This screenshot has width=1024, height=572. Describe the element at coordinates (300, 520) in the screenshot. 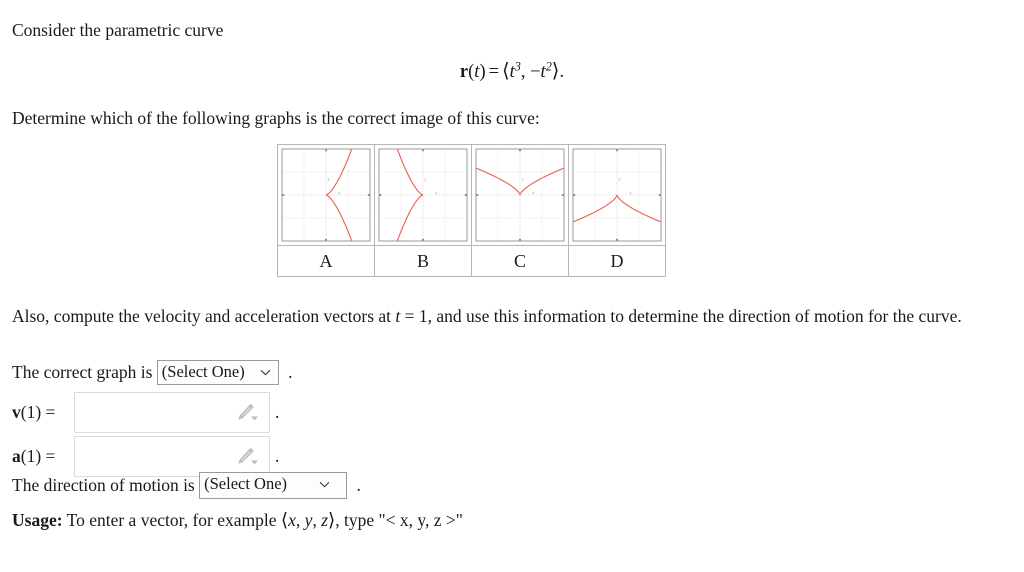

I see `usage-vector-comma-1: ,` at that location.